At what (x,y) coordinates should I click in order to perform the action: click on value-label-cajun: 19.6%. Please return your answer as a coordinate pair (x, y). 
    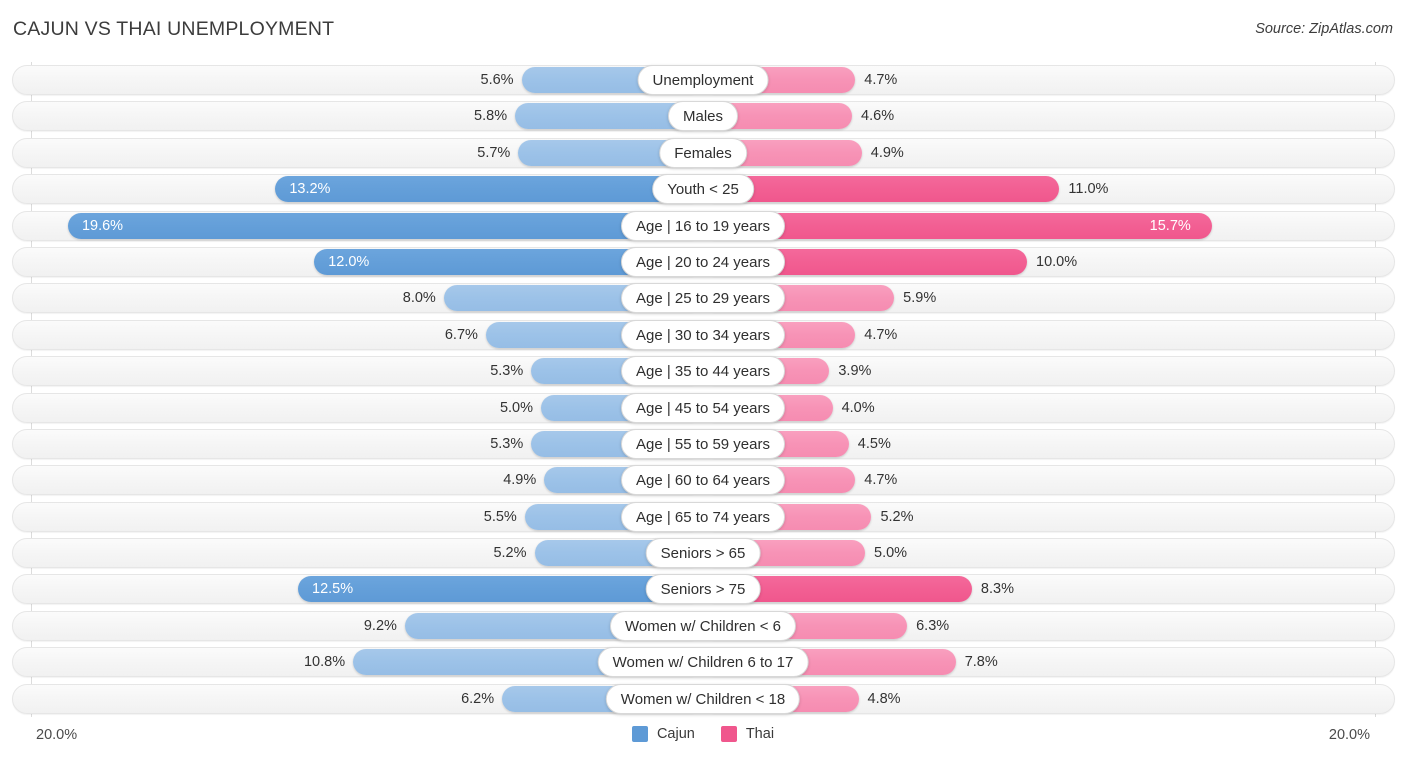
    Looking at the image, I should click on (102, 225).